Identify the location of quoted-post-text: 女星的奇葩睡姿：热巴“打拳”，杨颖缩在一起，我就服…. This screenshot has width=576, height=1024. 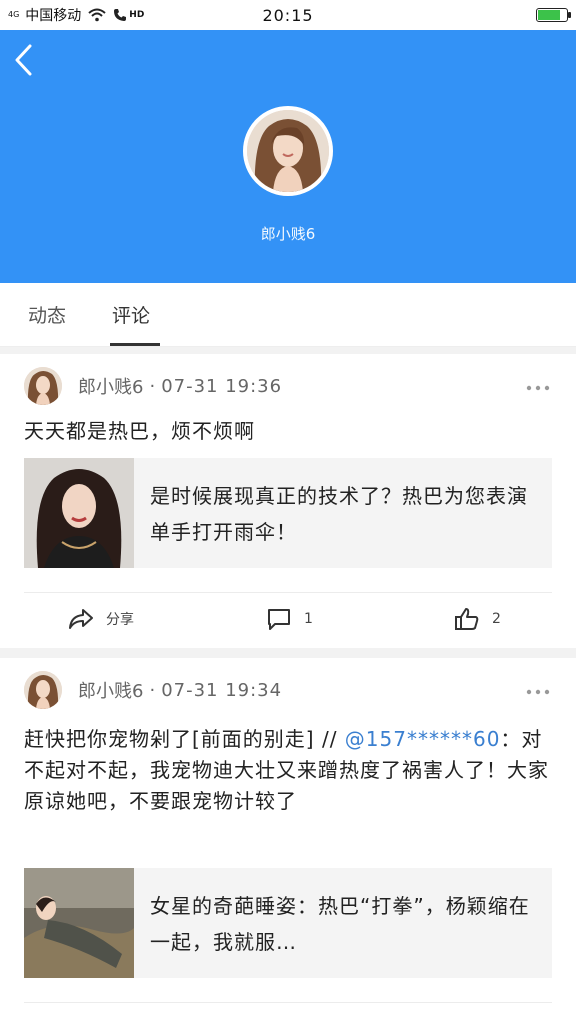
(340, 924).